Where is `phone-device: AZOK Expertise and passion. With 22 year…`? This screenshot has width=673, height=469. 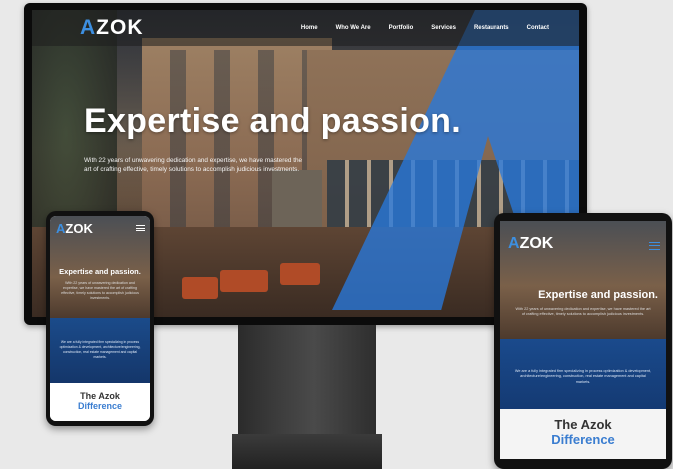 phone-device: AZOK Expertise and passion. With 22 year… is located at coordinates (100, 318).